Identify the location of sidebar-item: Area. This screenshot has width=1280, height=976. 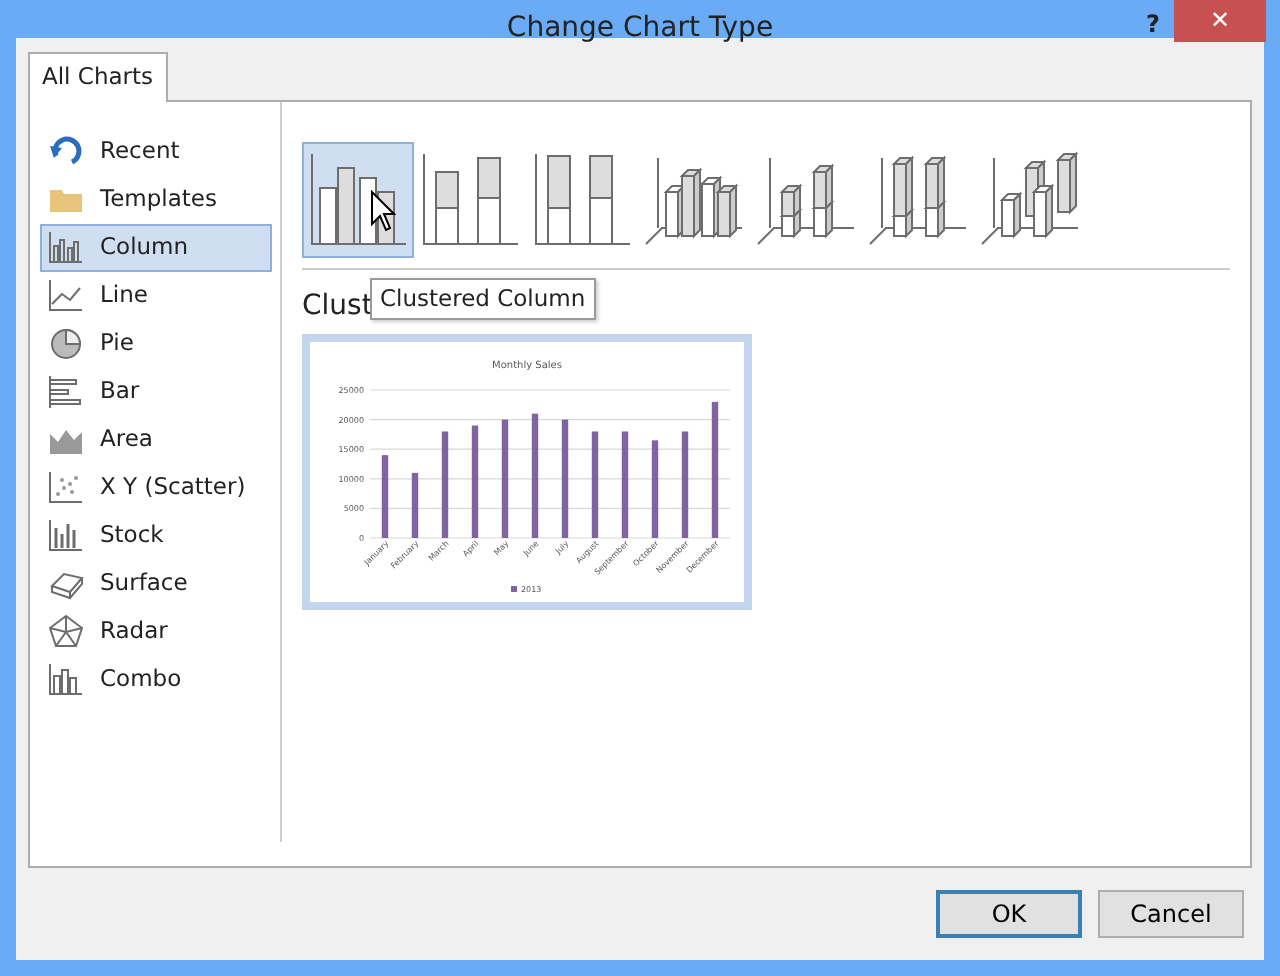
(156, 440).